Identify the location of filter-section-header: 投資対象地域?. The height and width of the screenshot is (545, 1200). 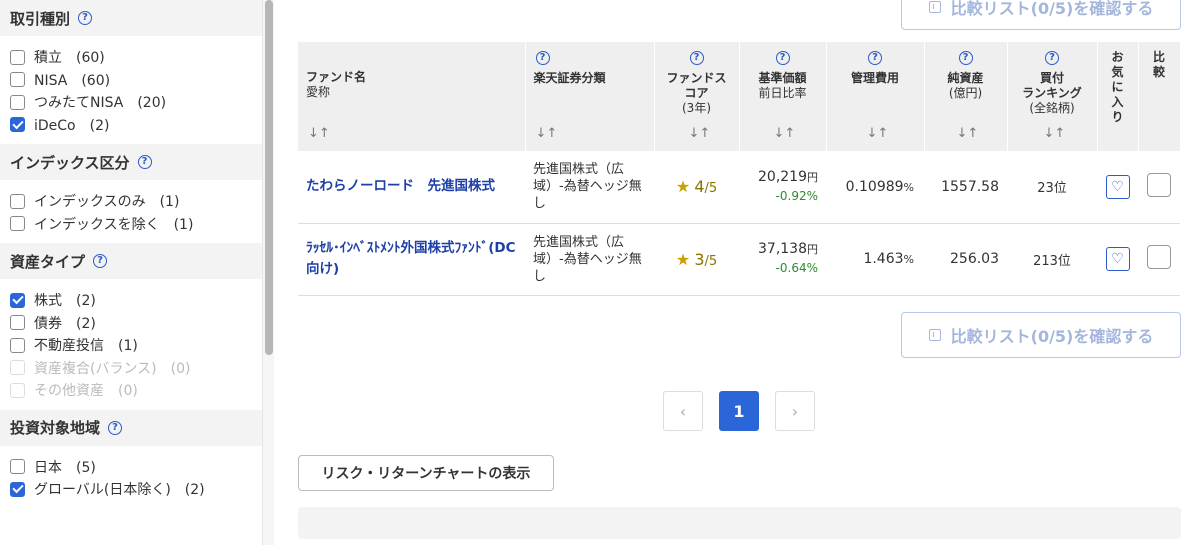
(131, 427).